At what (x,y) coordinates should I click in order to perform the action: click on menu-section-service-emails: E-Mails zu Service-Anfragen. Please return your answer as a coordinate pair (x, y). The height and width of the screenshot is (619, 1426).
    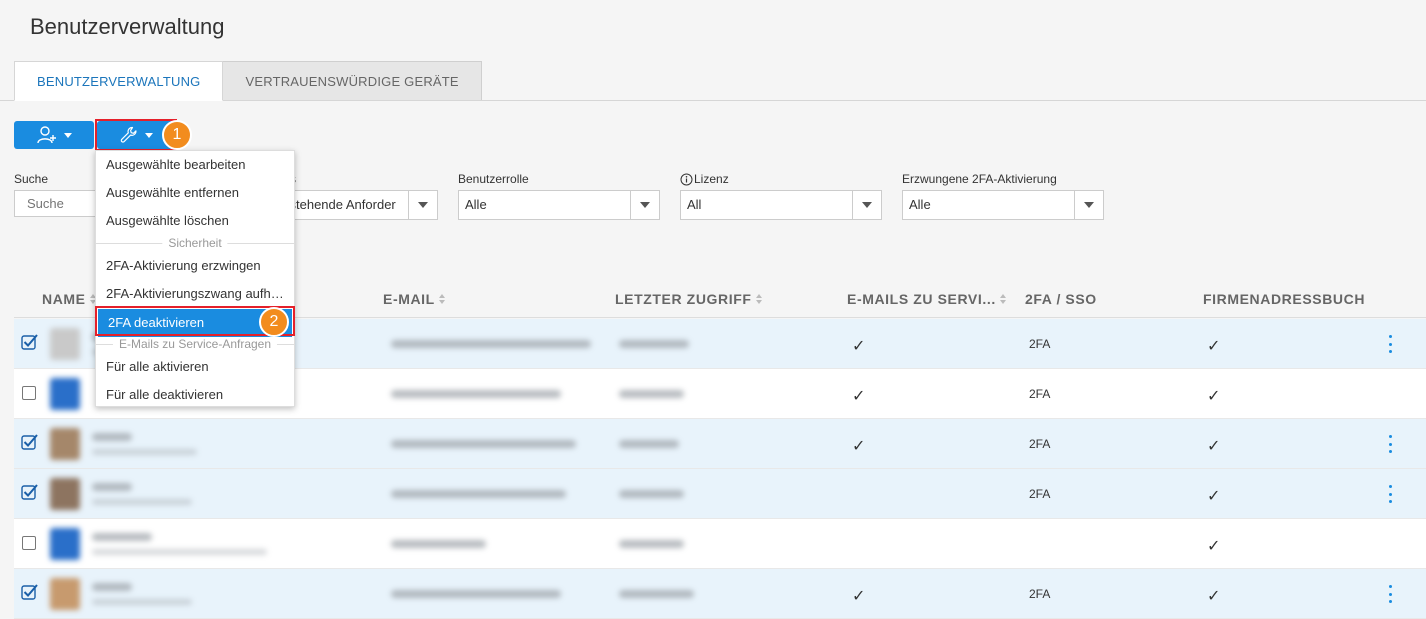
    Looking at the image, I should click on (195, 344).